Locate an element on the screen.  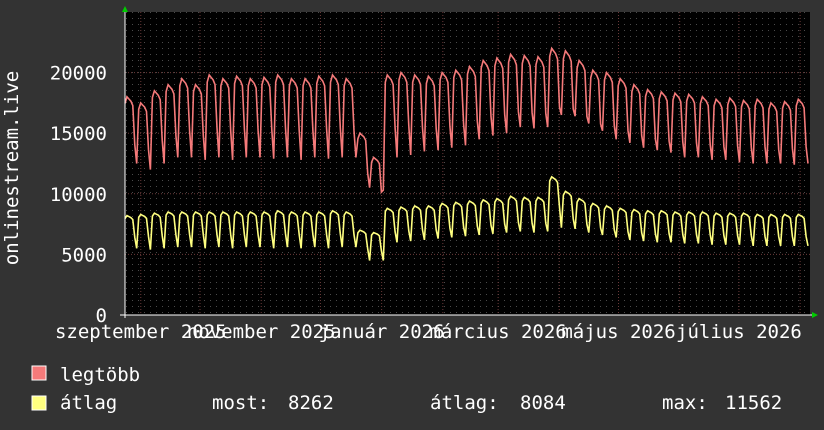
legend-swatch-legtobb is located at coordinates (39, 373).